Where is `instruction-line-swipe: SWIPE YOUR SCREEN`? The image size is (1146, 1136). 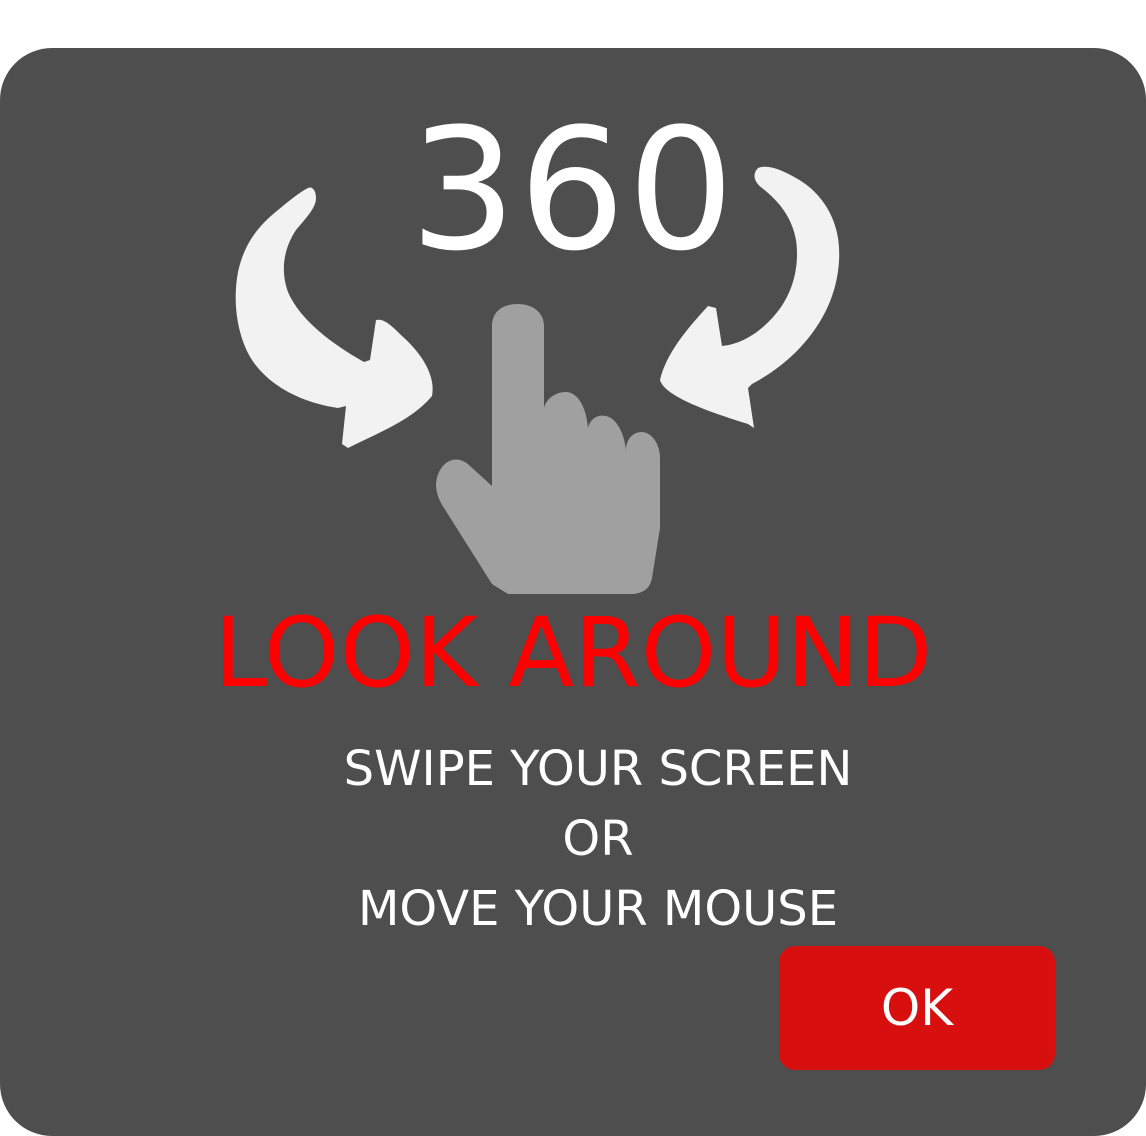
instruction-line-swipe: SWIPE YOUR SCREEN is located at coordinates (598, 769).